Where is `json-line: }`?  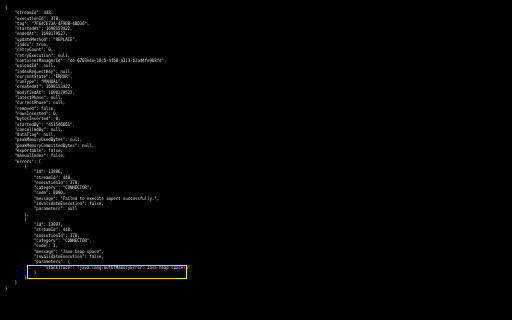 json-line: } is located at coordinates (6, 288).